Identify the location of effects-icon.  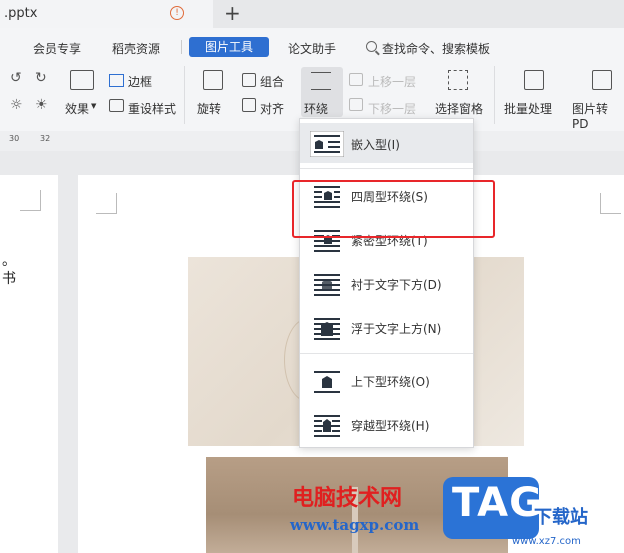
(82, 80).